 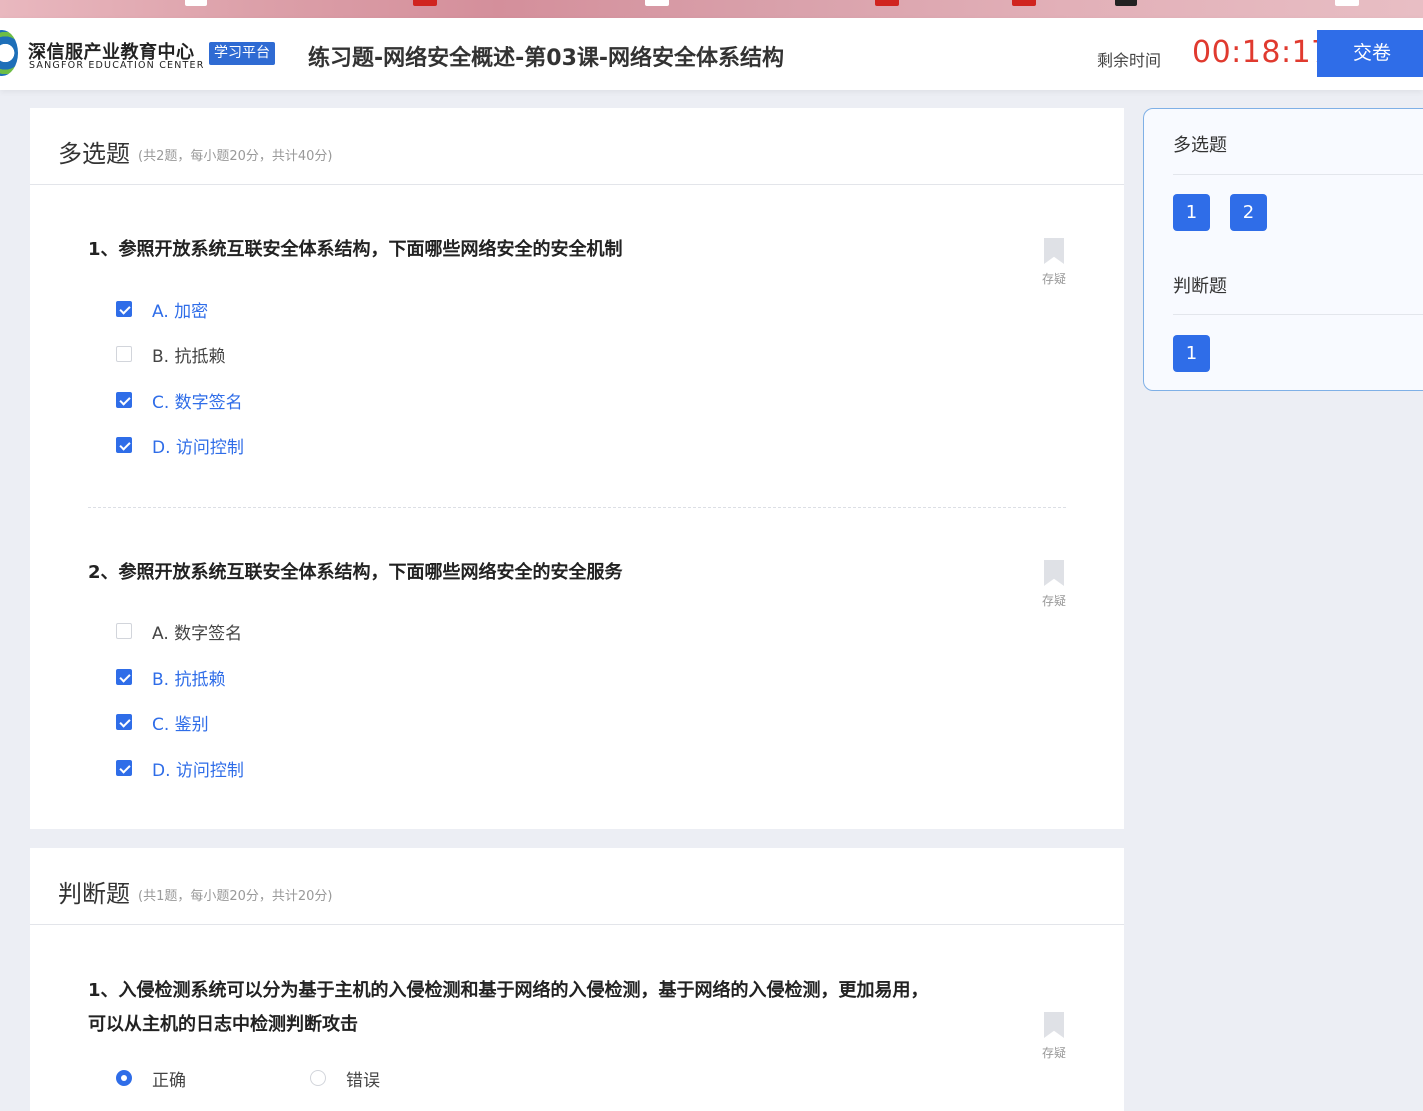 What do you see at coordinates (345, 1078) in the screenshot?
I see `option-false: 错误` at bounding box center [345, 1078].